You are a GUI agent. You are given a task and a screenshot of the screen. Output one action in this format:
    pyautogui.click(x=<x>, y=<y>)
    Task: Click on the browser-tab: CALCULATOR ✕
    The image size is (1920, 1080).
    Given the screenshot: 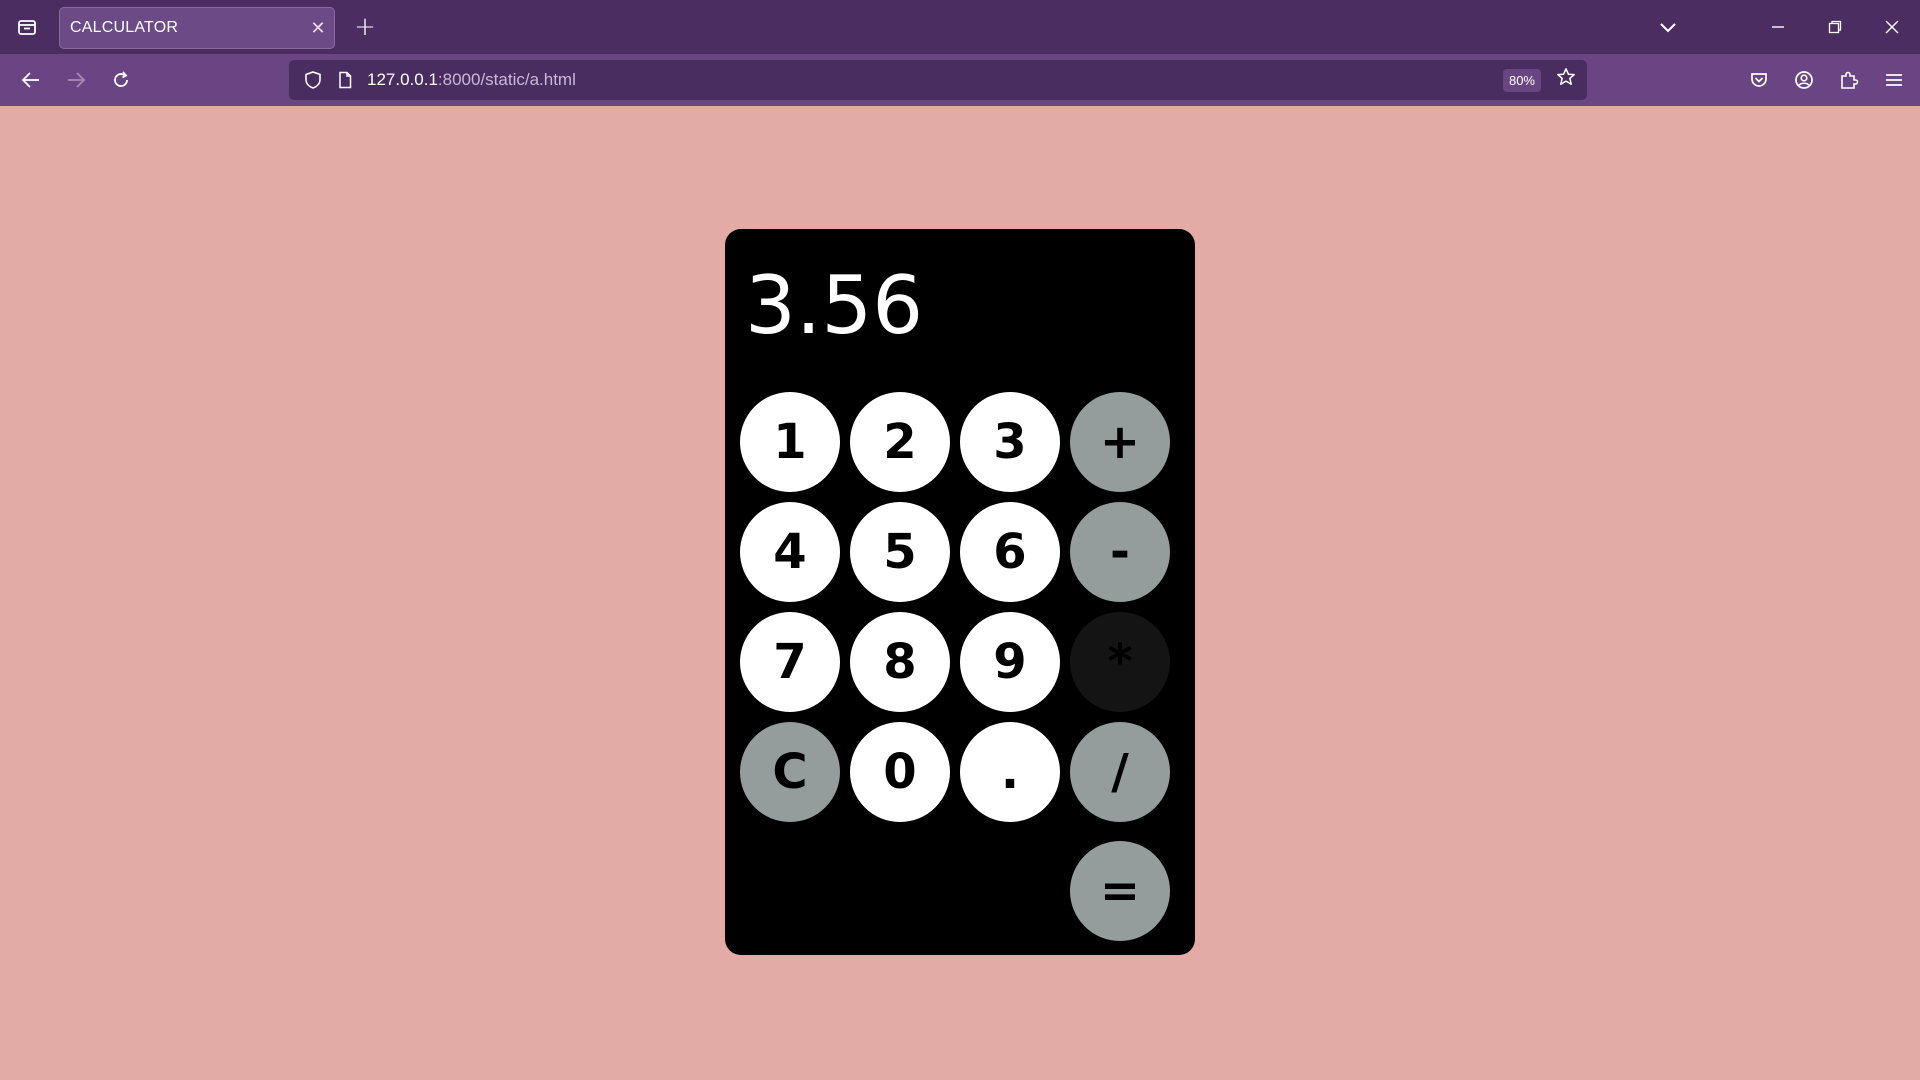 What is the action you would take?
    pyautogui.click(x=197, y=28)
    